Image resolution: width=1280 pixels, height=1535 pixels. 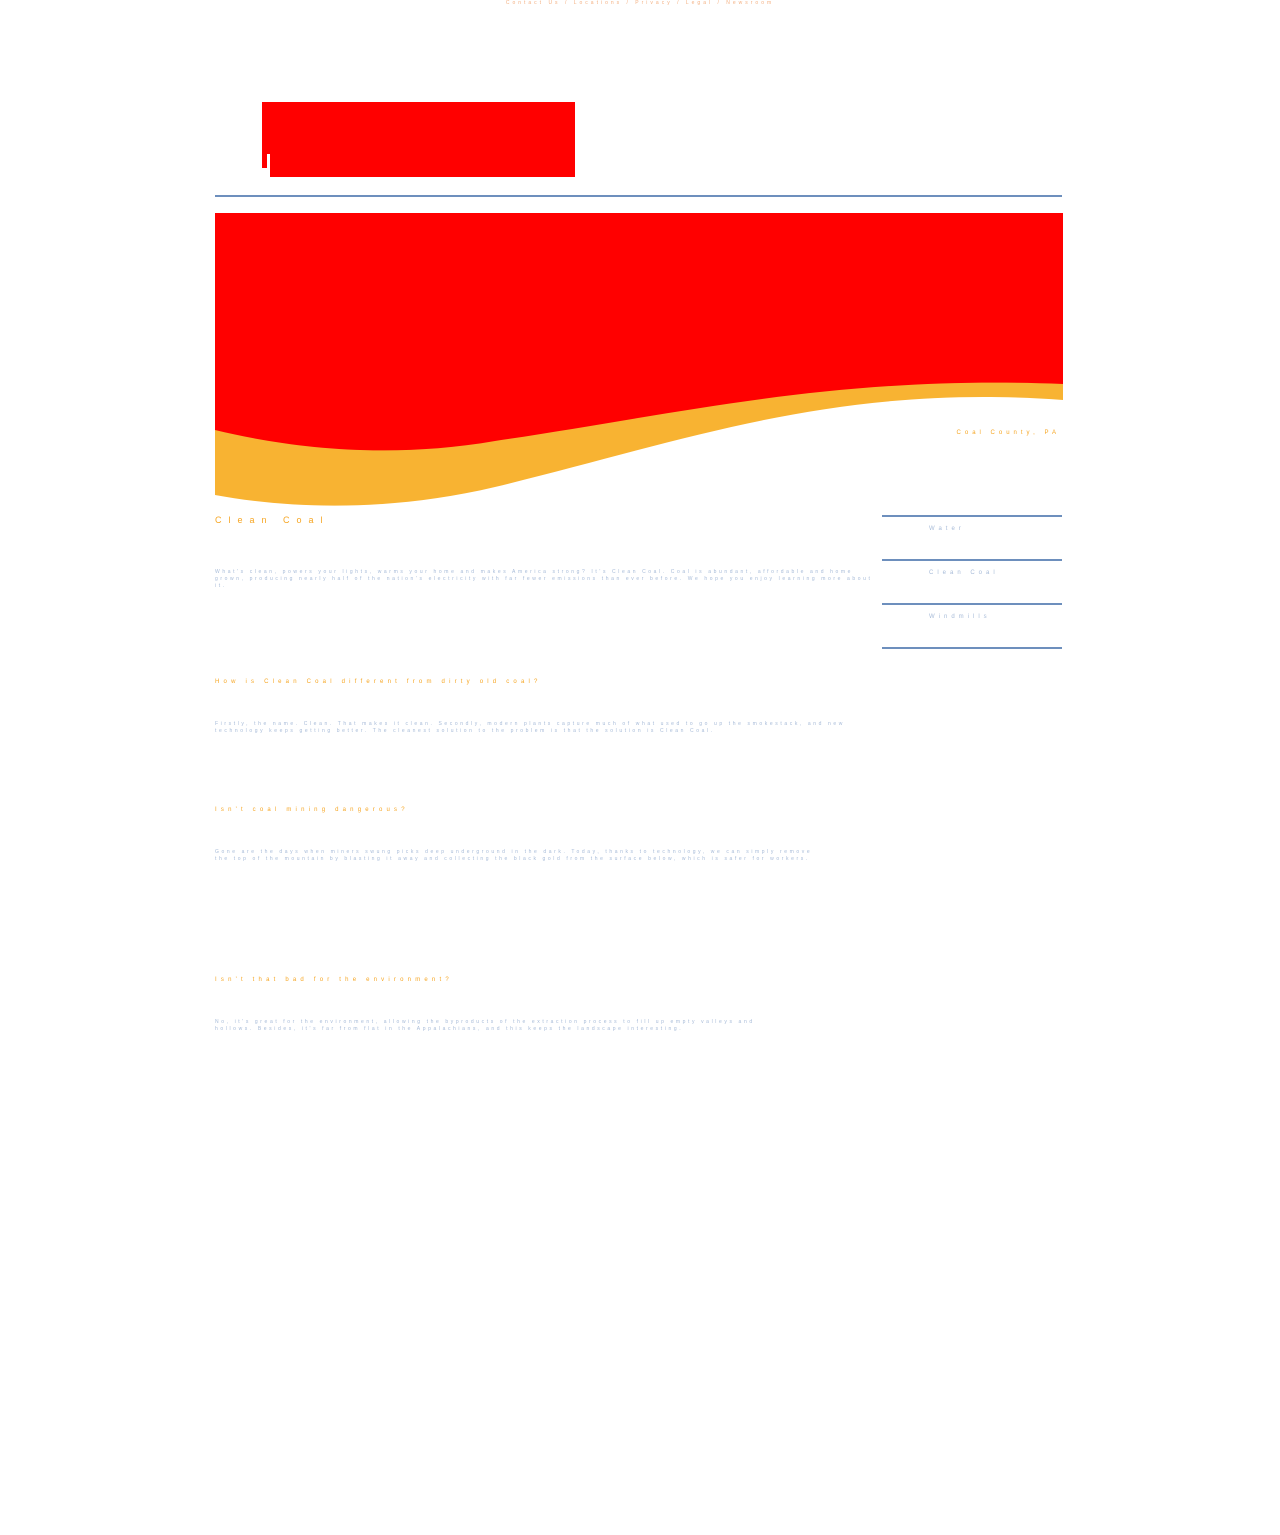 What do you see at coordinates (334, 980) in the screenshot?
I see `section-heading-environment: Isn't that bad for the environment?` at bounding box center [334, 980].